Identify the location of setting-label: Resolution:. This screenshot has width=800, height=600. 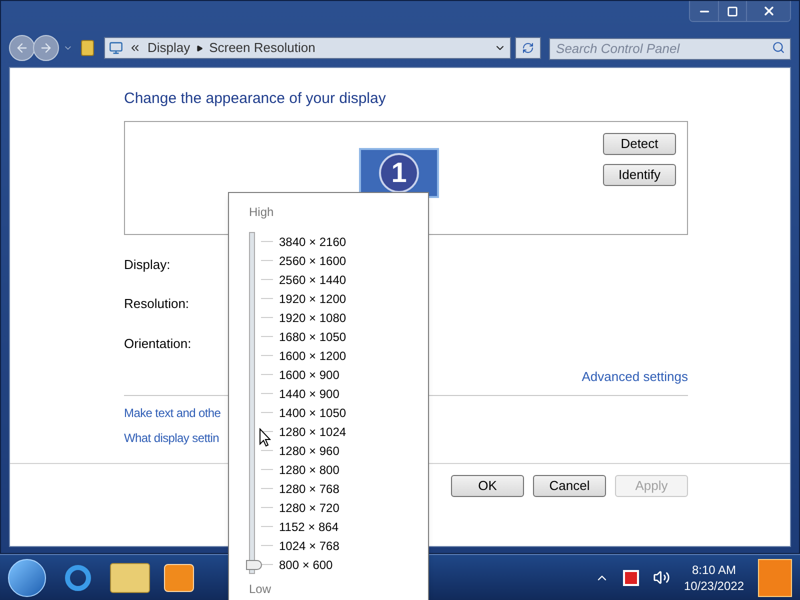
(157, 304).